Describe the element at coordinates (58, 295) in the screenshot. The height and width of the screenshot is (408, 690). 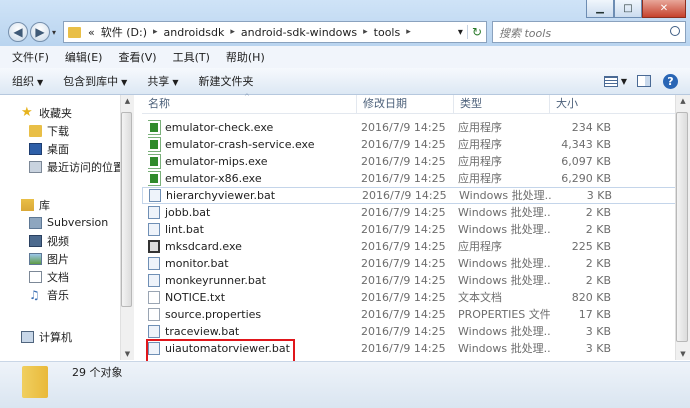
I see `nav-label: 音乐` at that location.